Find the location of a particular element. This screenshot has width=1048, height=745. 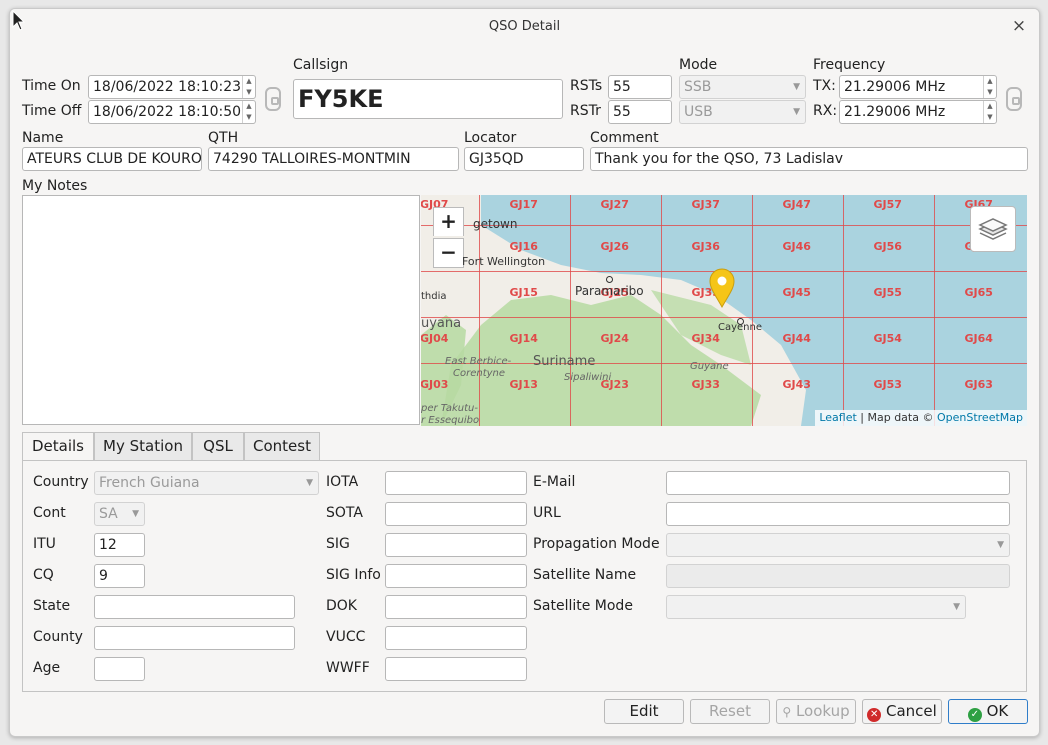

email-field is located at coordinates (838, 483).